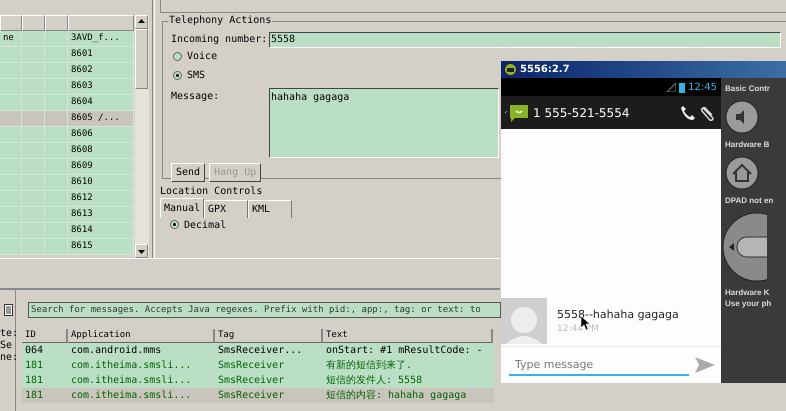  Describe the element at coordinates (220, 20) in the screenshot. I see `group-title: Telephony Actions` at that location.